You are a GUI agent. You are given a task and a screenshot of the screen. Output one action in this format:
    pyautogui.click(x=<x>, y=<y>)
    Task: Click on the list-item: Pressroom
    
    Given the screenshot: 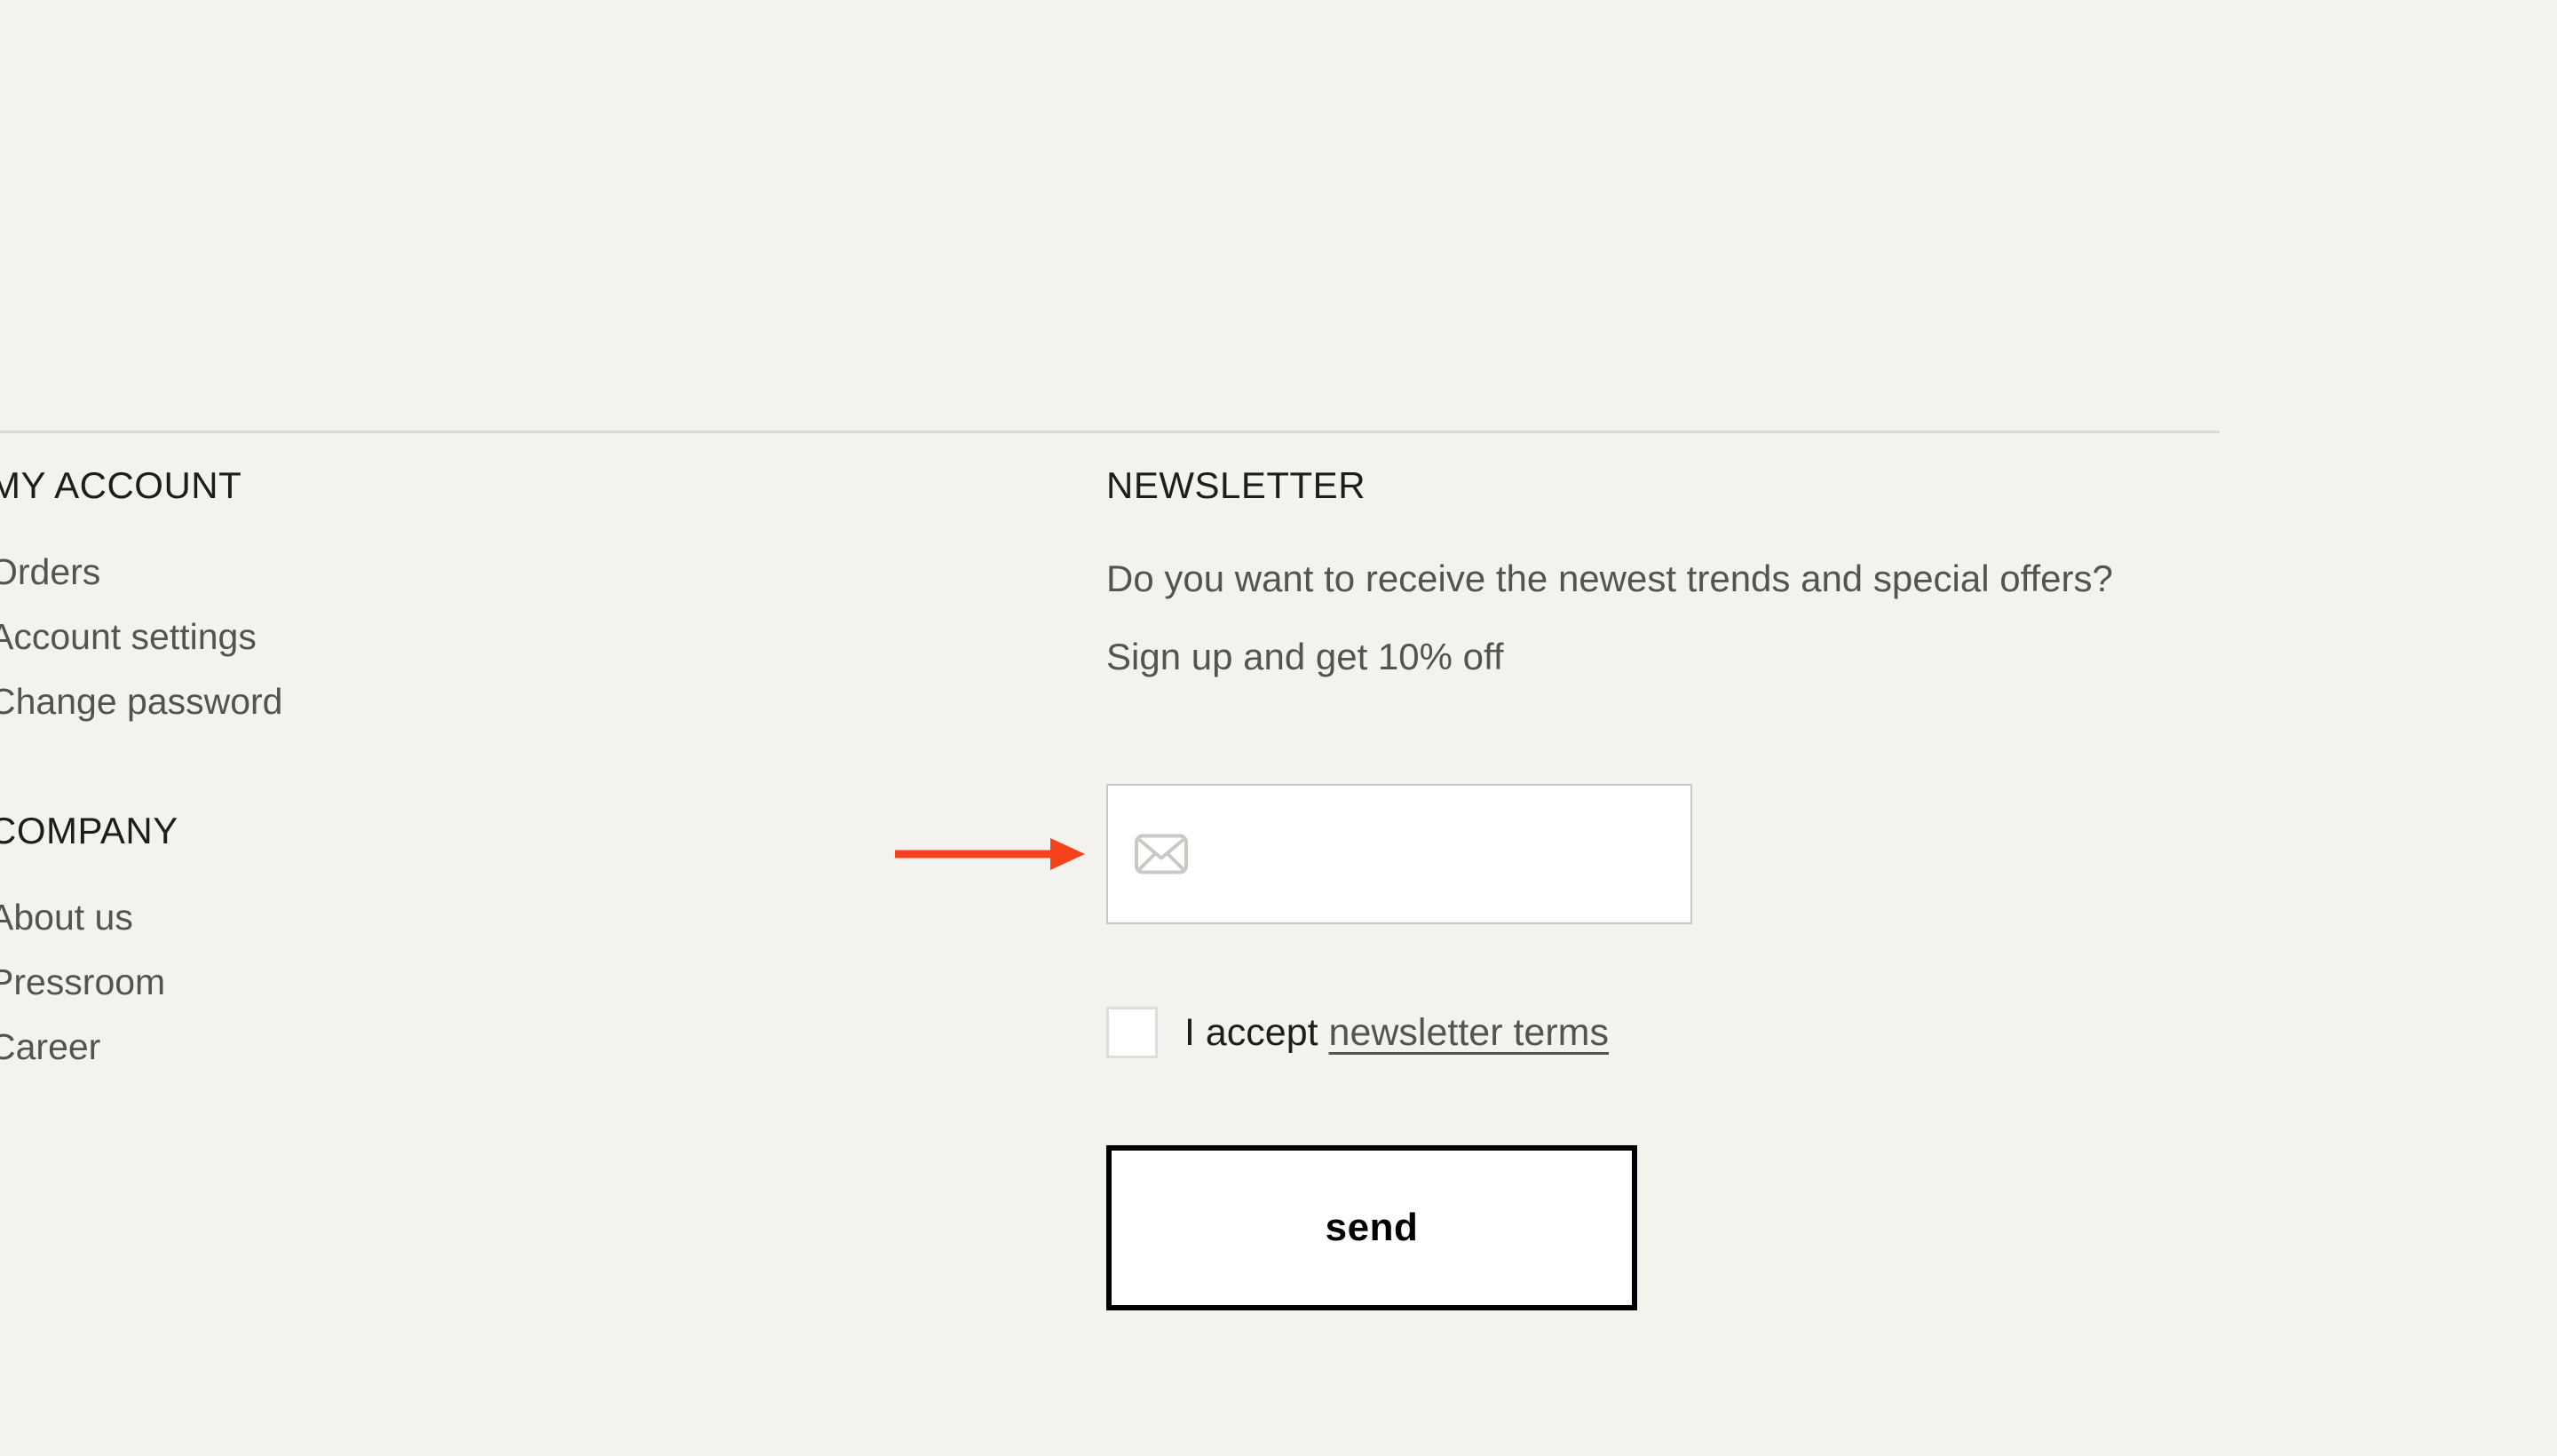 What is the action you would take?
    pyautogui.click(x=527, y=982)
    